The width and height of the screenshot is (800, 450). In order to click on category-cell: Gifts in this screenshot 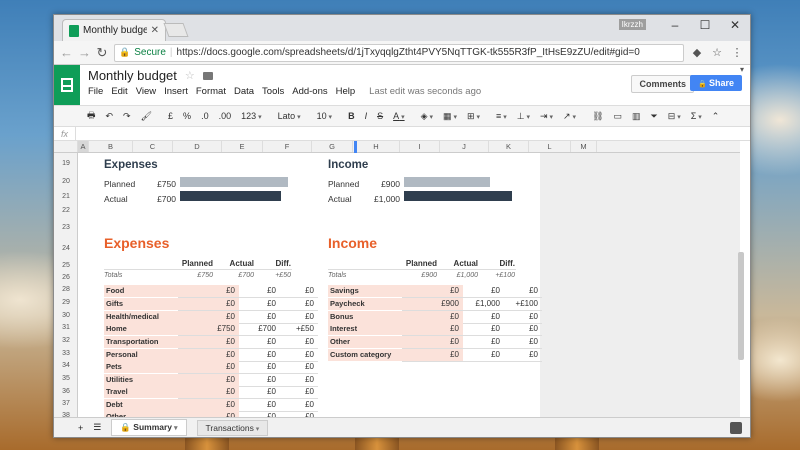, I will do `click(141, 304)`.